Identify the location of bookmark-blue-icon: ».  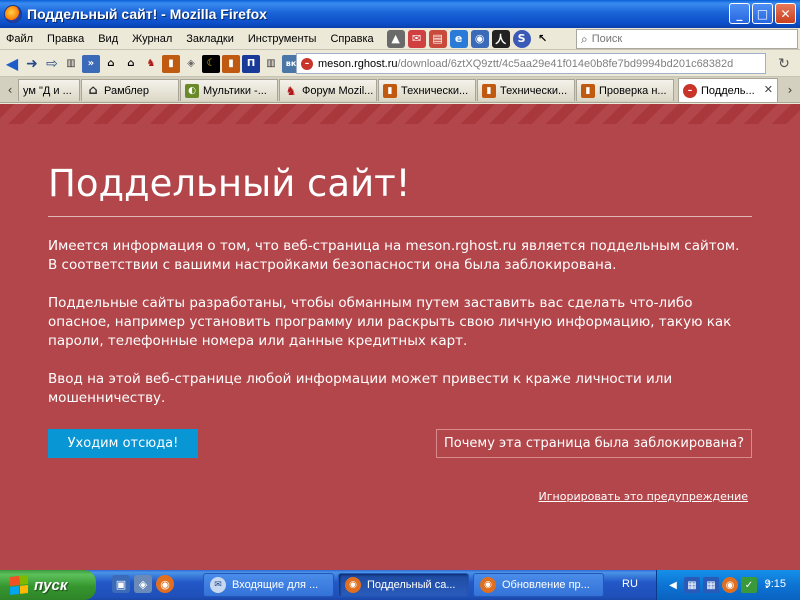
(91, 63).